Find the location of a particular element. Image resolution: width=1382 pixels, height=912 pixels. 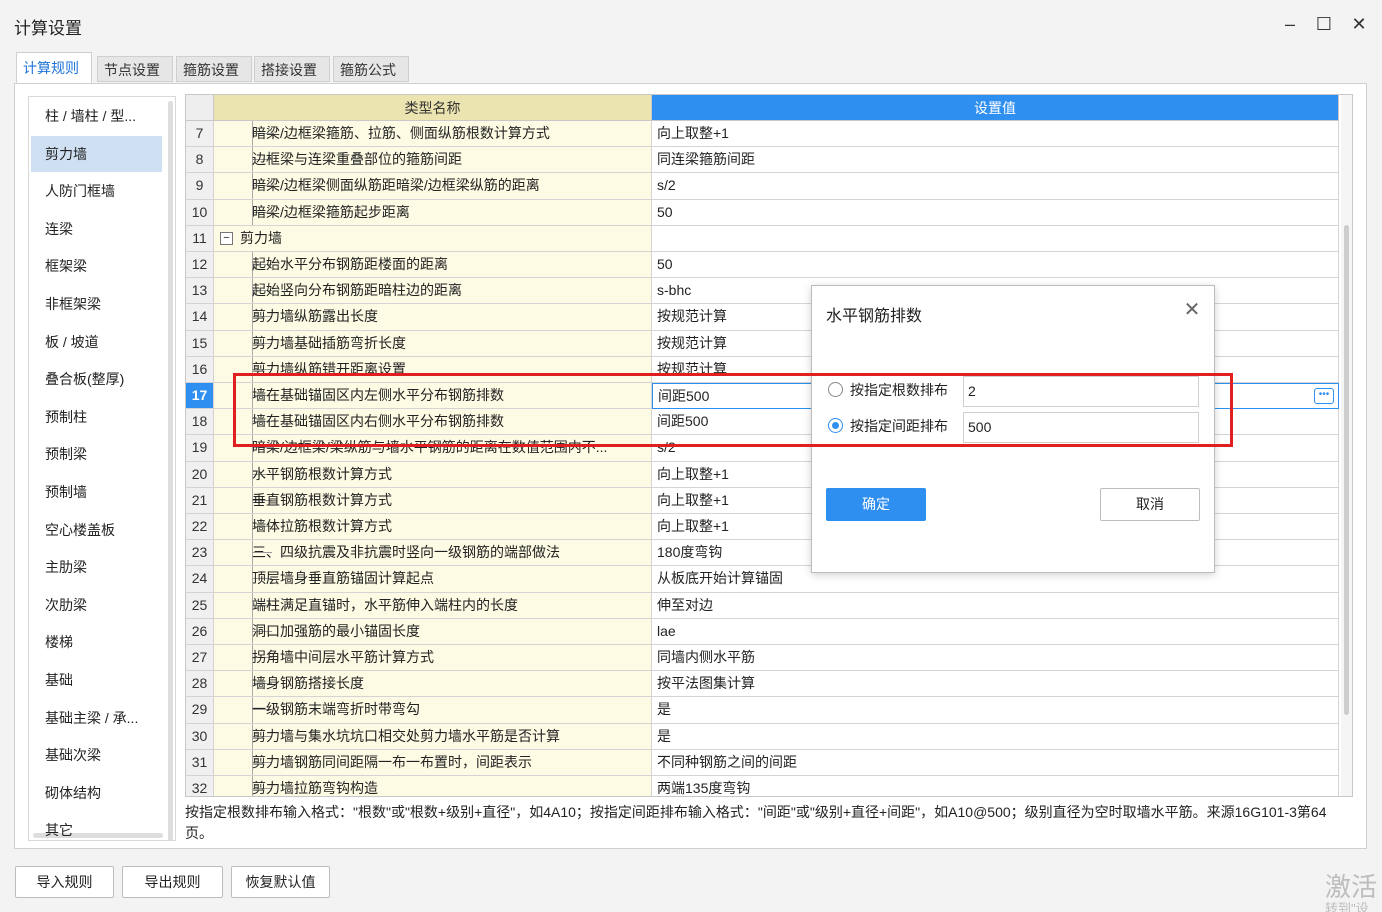

ellipsis-button: ••• is located at coordinates (1324, 396).